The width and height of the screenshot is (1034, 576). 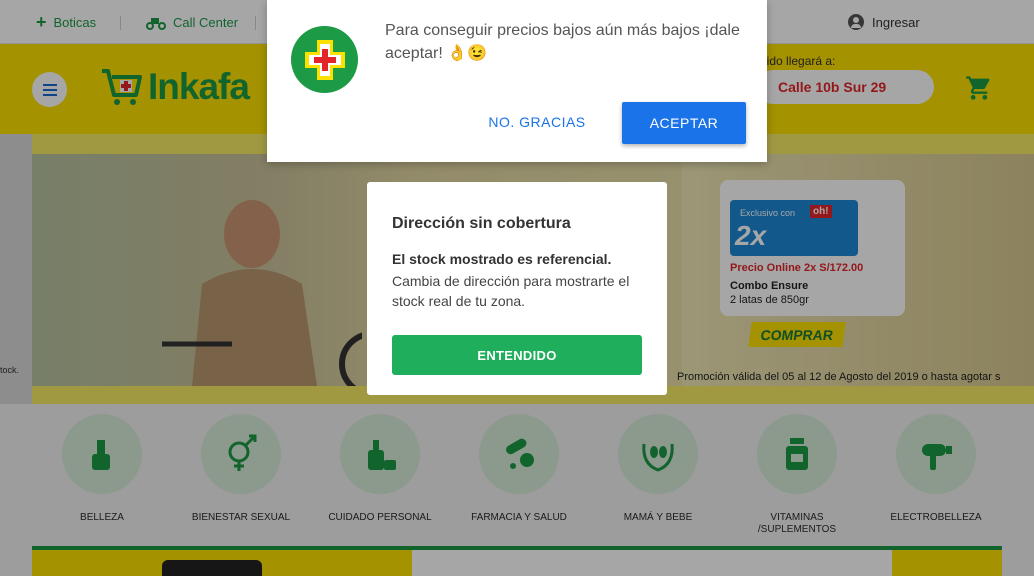 What do you see at coordinates (684, 123) in the screenshot?
I see `accept-button: ACEPTAR` at bounding box center [684, 123].